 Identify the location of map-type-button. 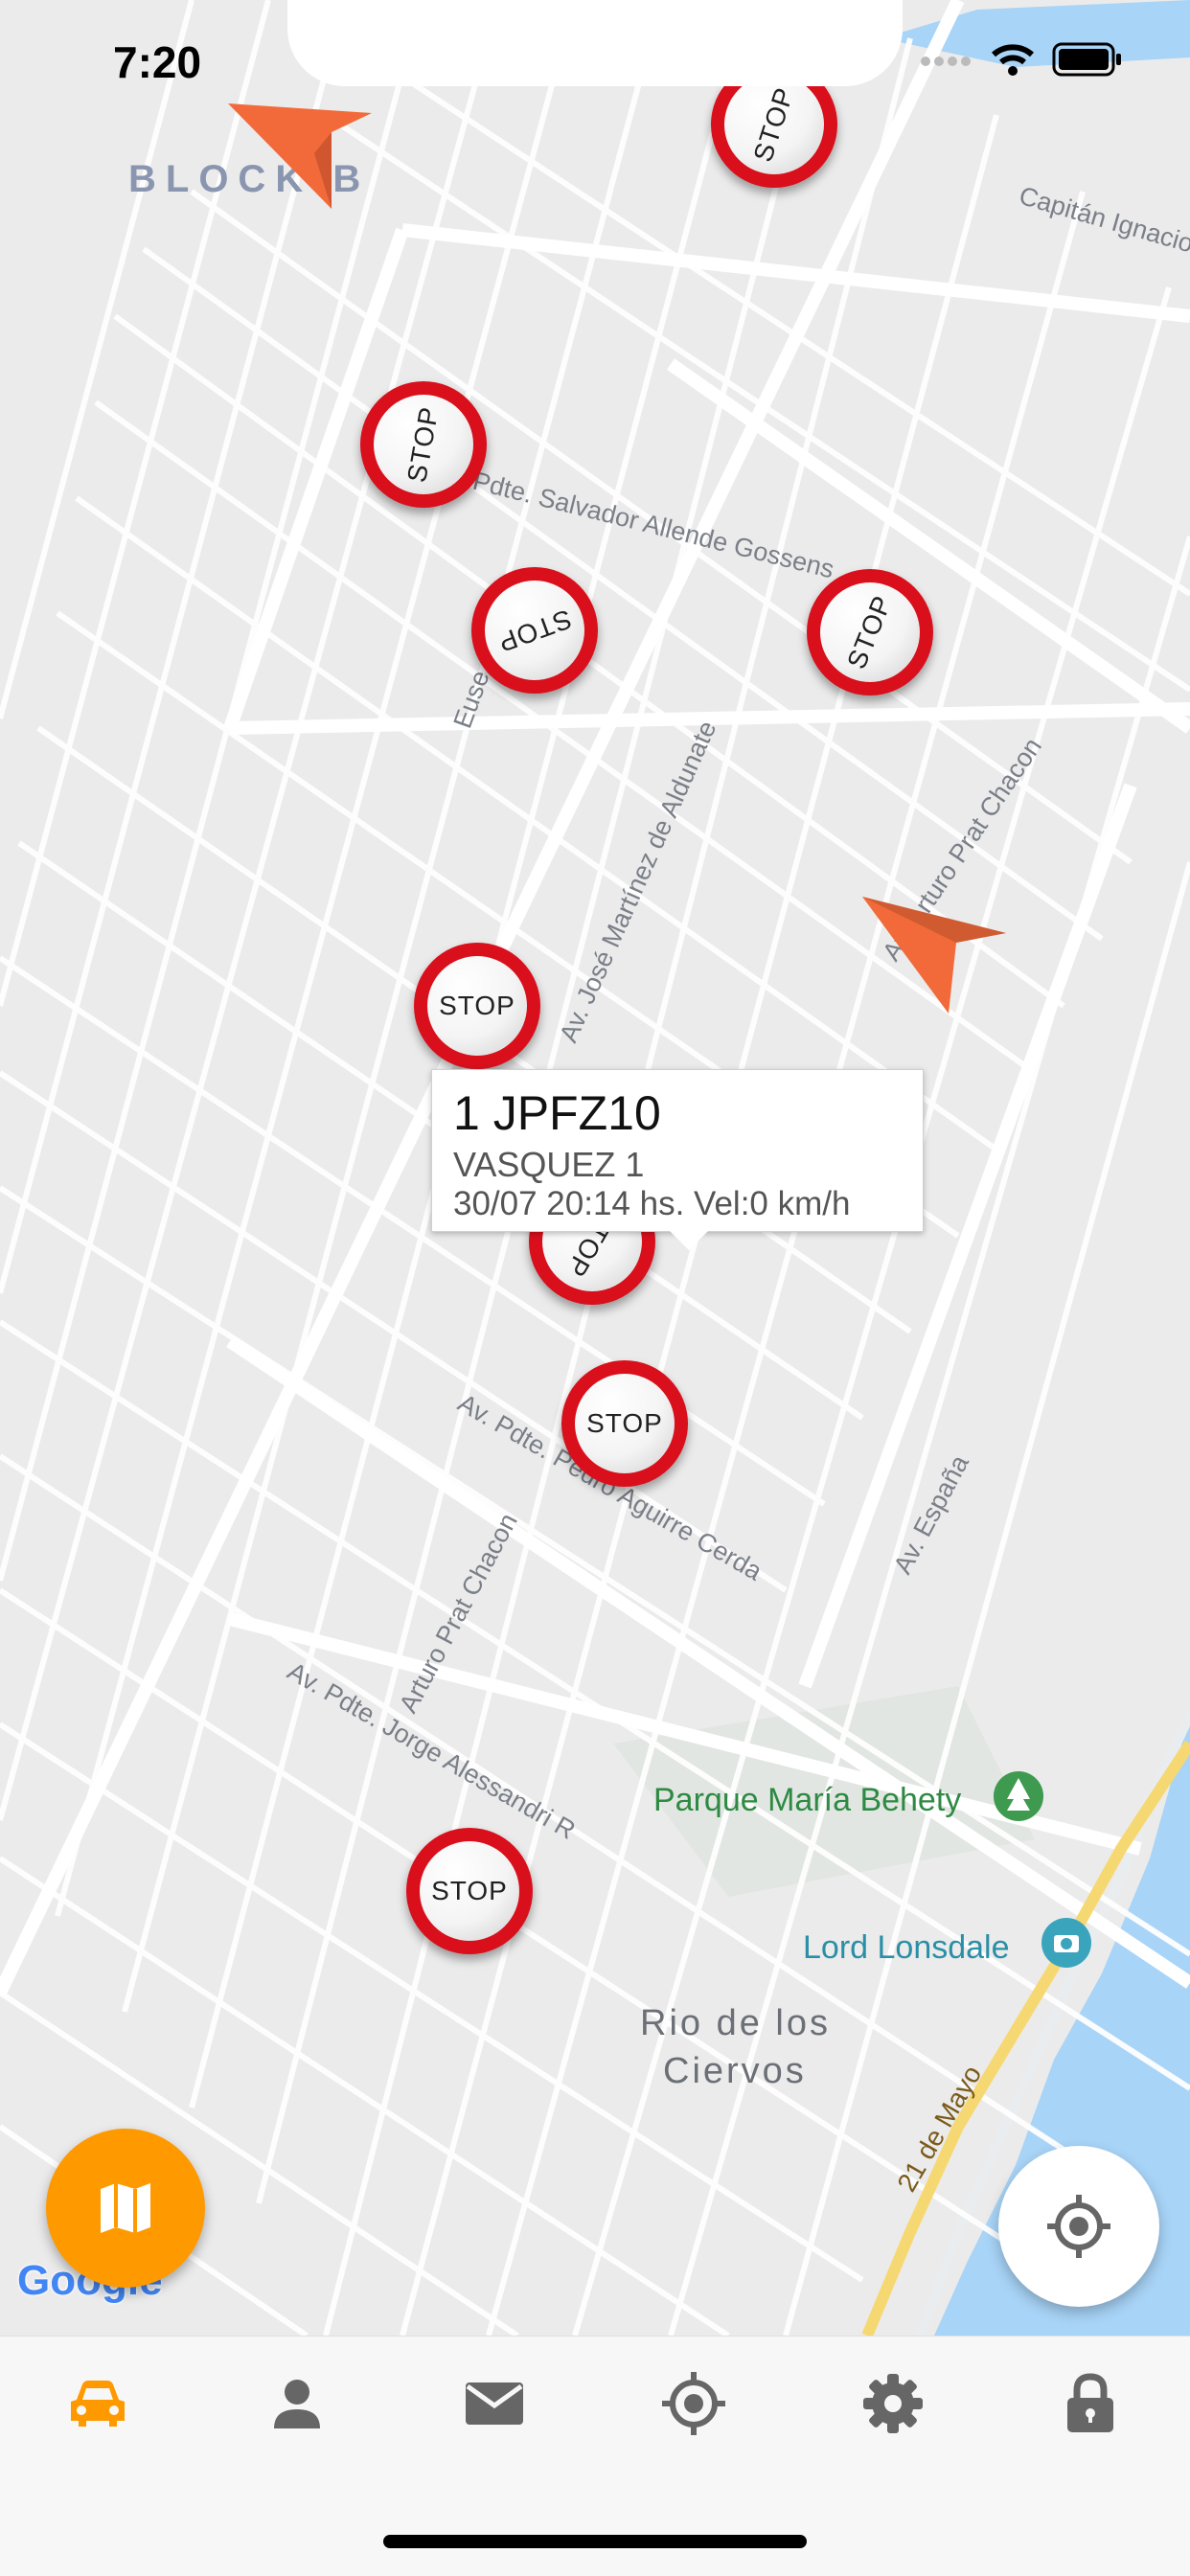
(125, 2208).